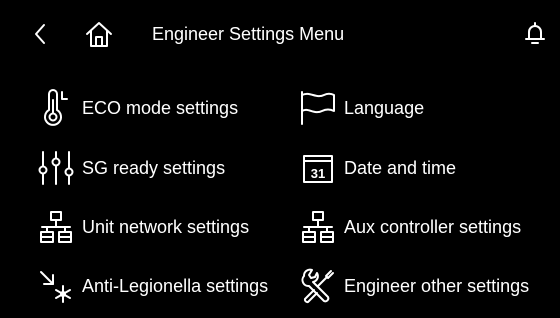 Image resolution: width=560 pixels, height=318 pixels. I want to click on menu-item-sg-ready: SG ready settings, so click(130, 168).